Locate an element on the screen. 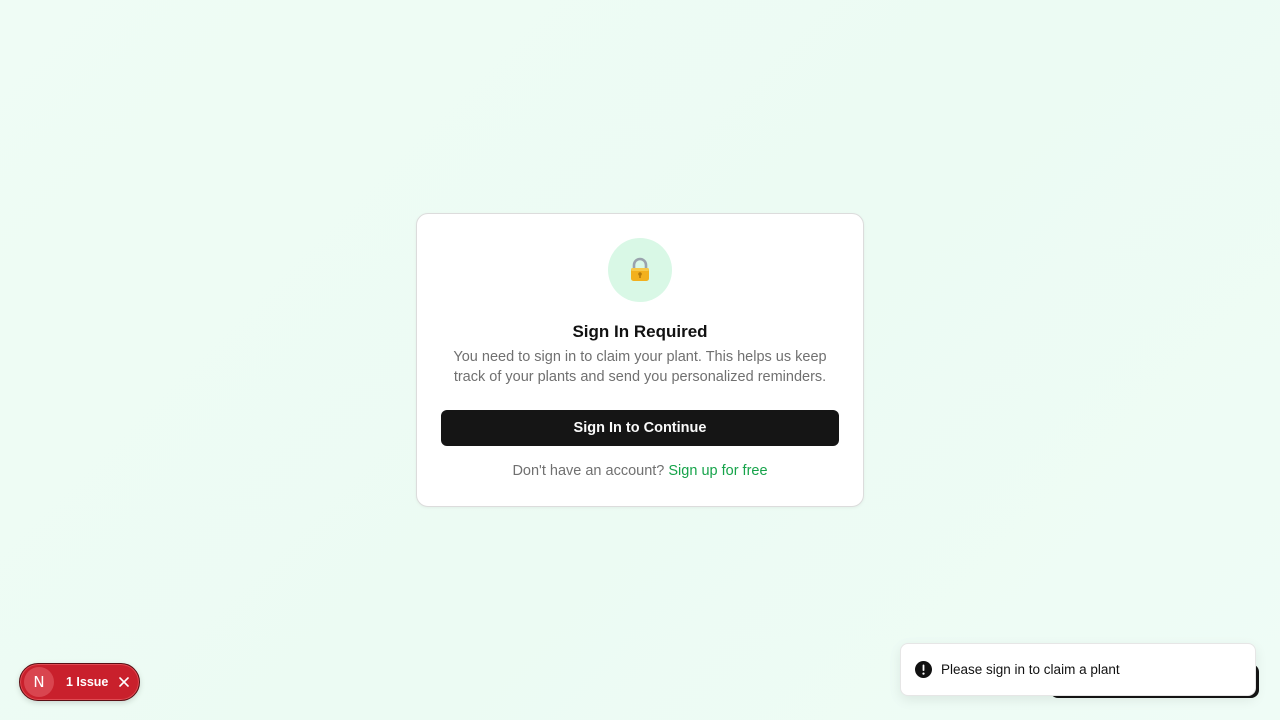  signup-prompt-text: Don't have an account? is located at coordinates (588, 471).